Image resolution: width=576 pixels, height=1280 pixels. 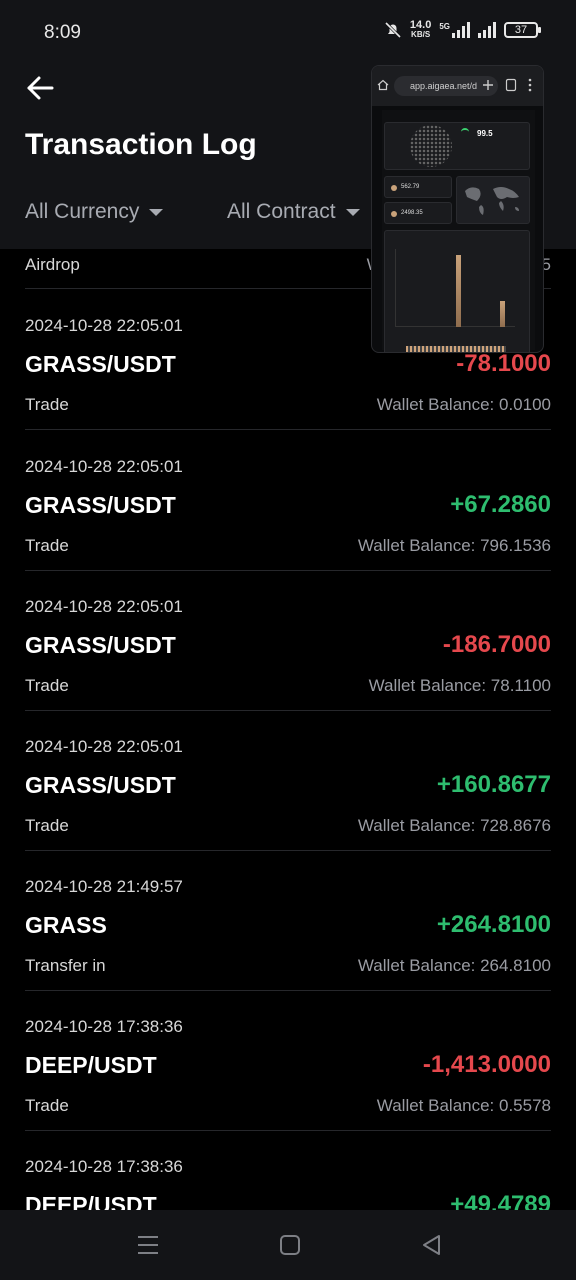 I want to click on floating-browser-preview: app.aigaea.net/d 99.5 562.79 2498.35, so click(x=457, y=209).